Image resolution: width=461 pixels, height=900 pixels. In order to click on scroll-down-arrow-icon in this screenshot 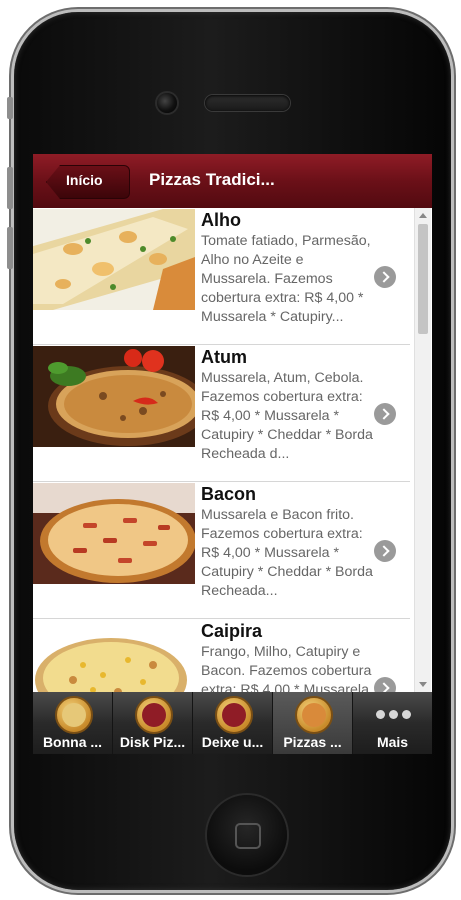, I will do `click(423, 684)`.